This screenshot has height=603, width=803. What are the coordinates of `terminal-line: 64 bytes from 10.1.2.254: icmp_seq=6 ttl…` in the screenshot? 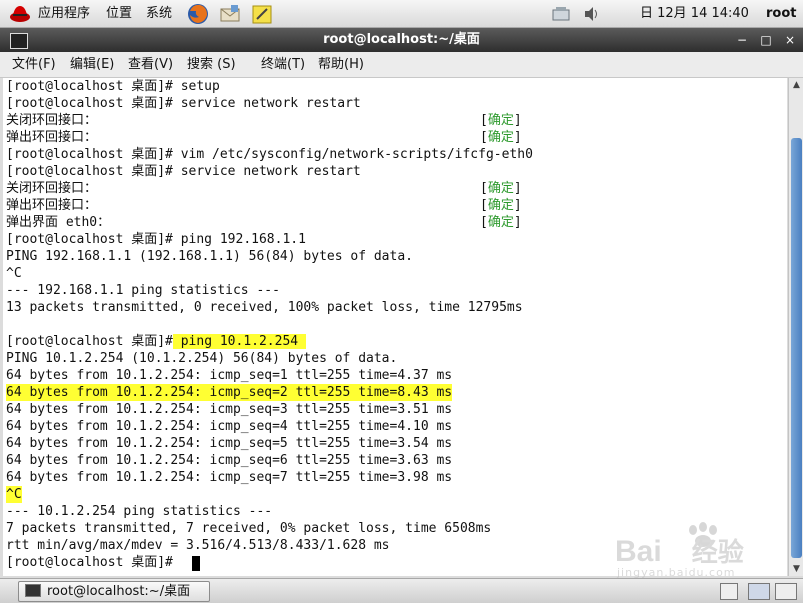 It's located at (229, 460).